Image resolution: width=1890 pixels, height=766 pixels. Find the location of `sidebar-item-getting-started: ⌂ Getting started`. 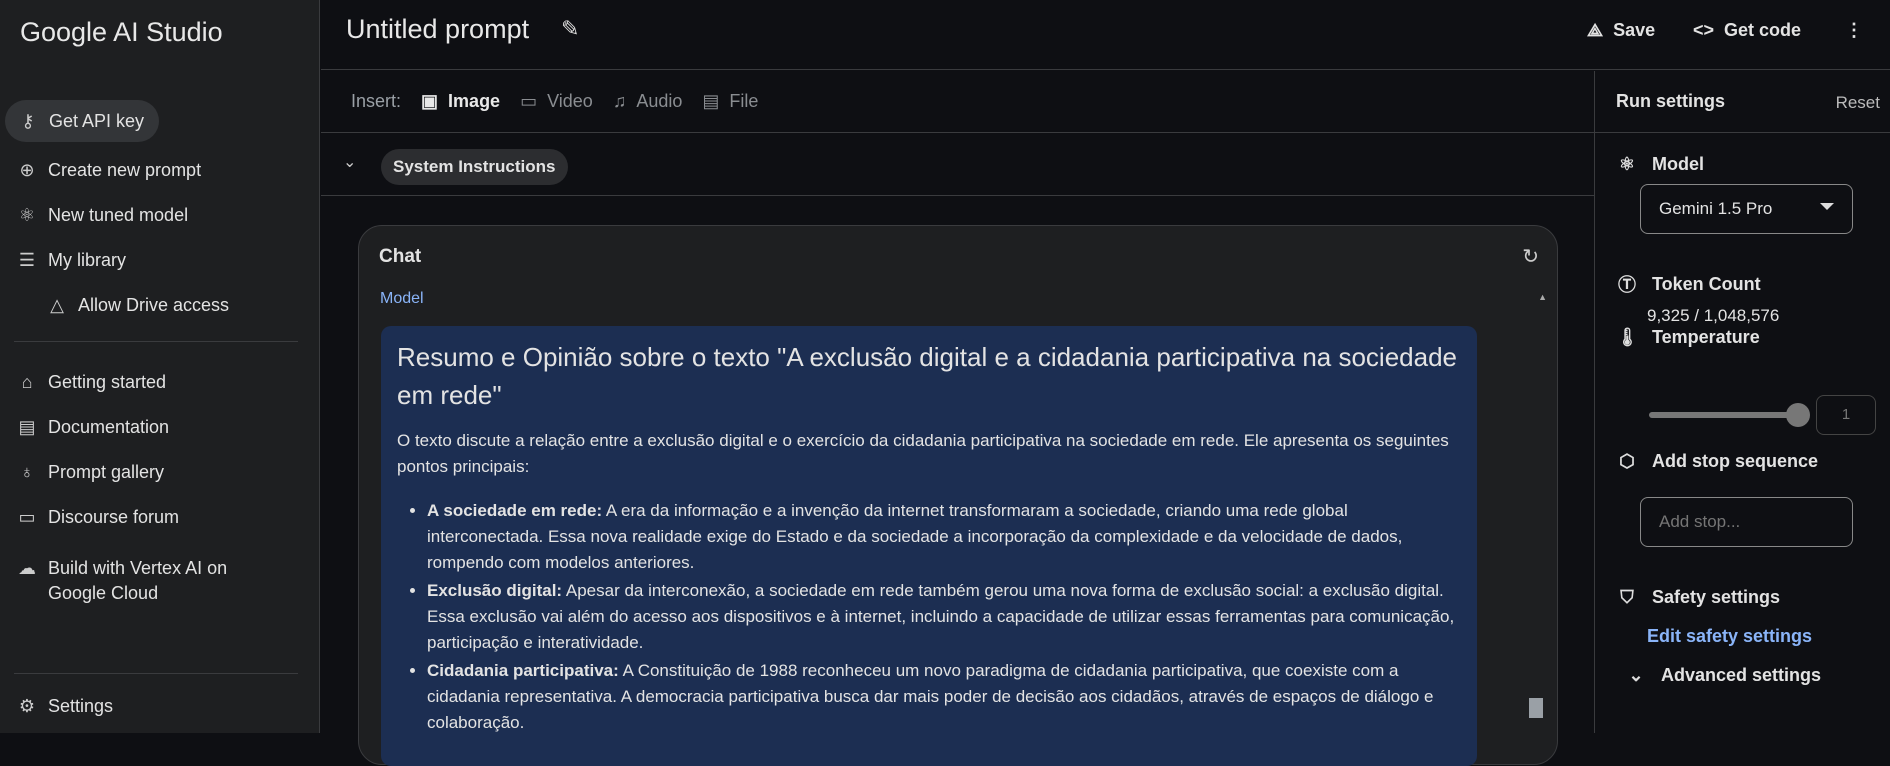

sidebar-item-getting-started: ⌂ Getting started is located at coordinates (160, 382).